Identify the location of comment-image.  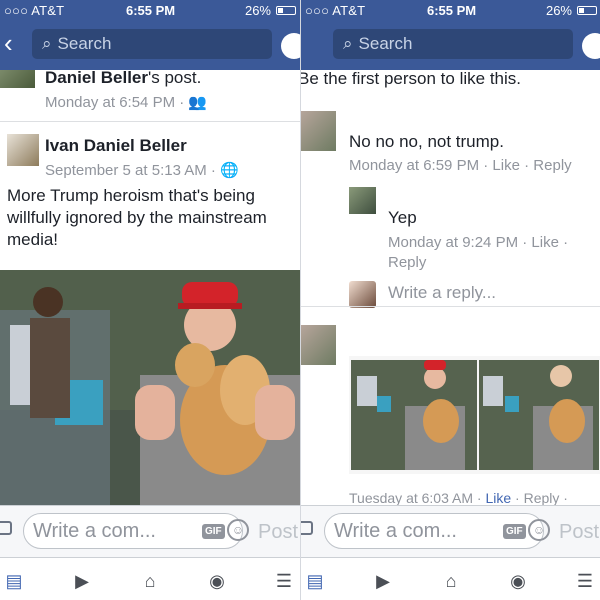
(474, 415).